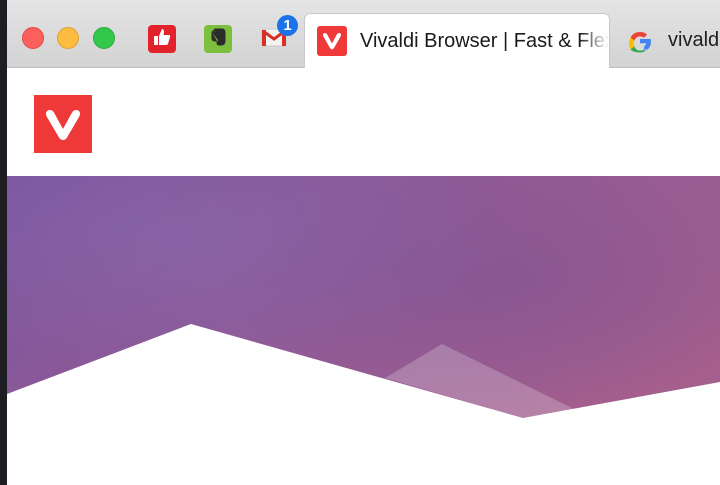 This screenshot has width=720, height=485. Describe the element at coordinates (33, 38) in the screenshot. I see `close-window-button` at that location.